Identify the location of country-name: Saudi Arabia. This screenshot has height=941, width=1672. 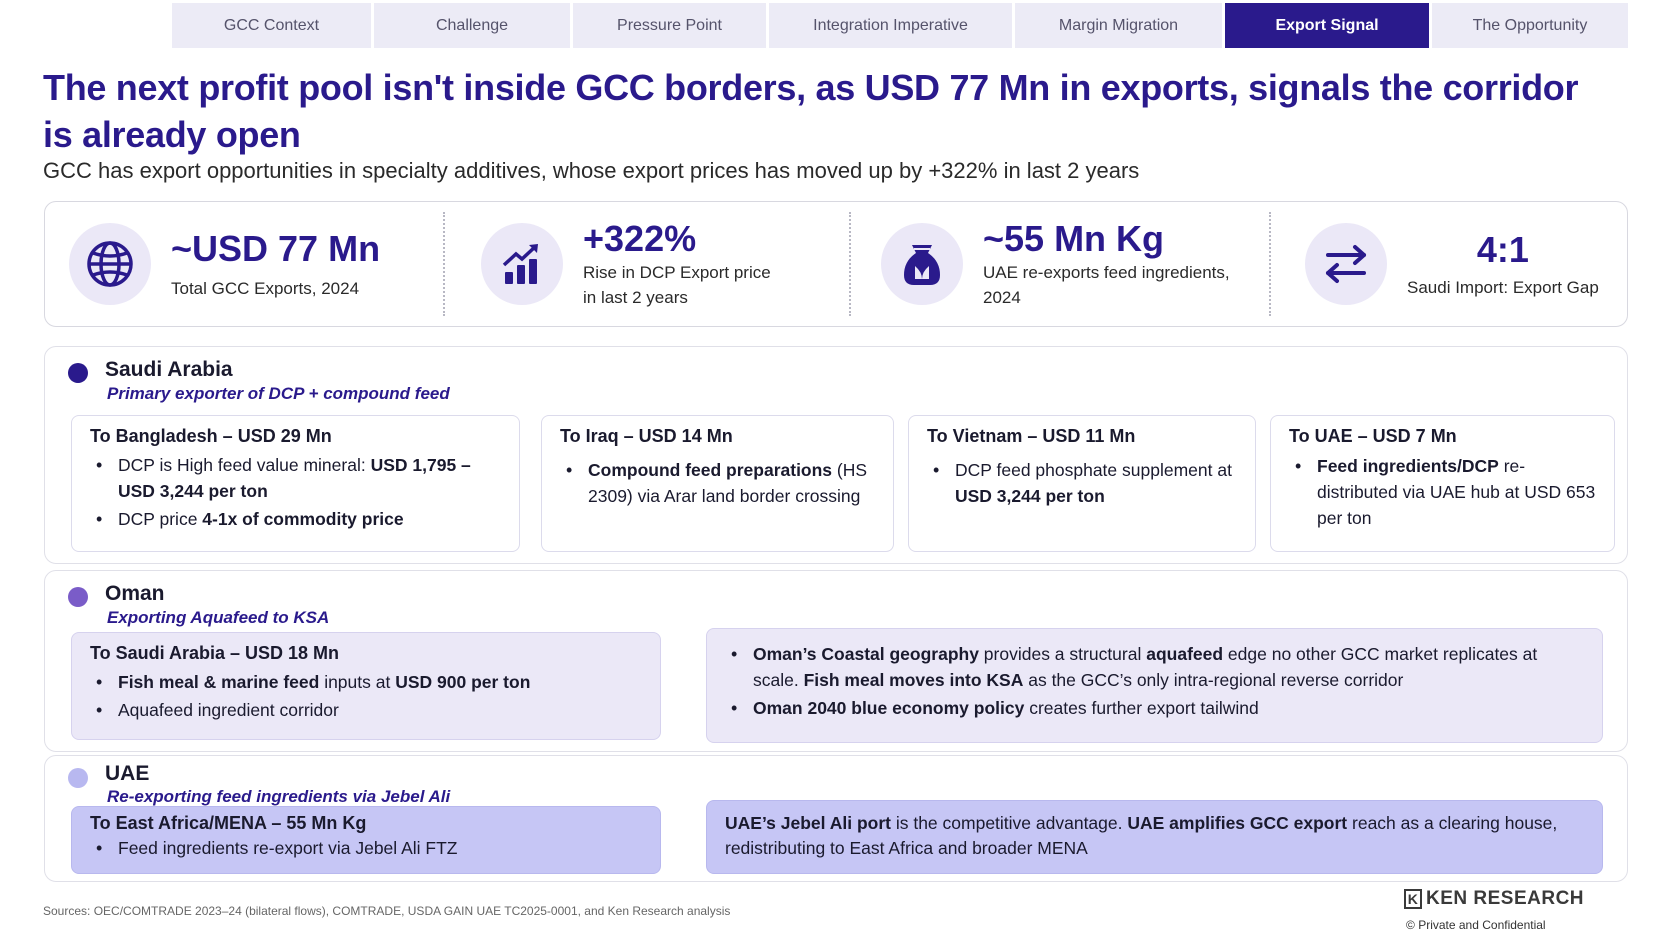
(169, 369).